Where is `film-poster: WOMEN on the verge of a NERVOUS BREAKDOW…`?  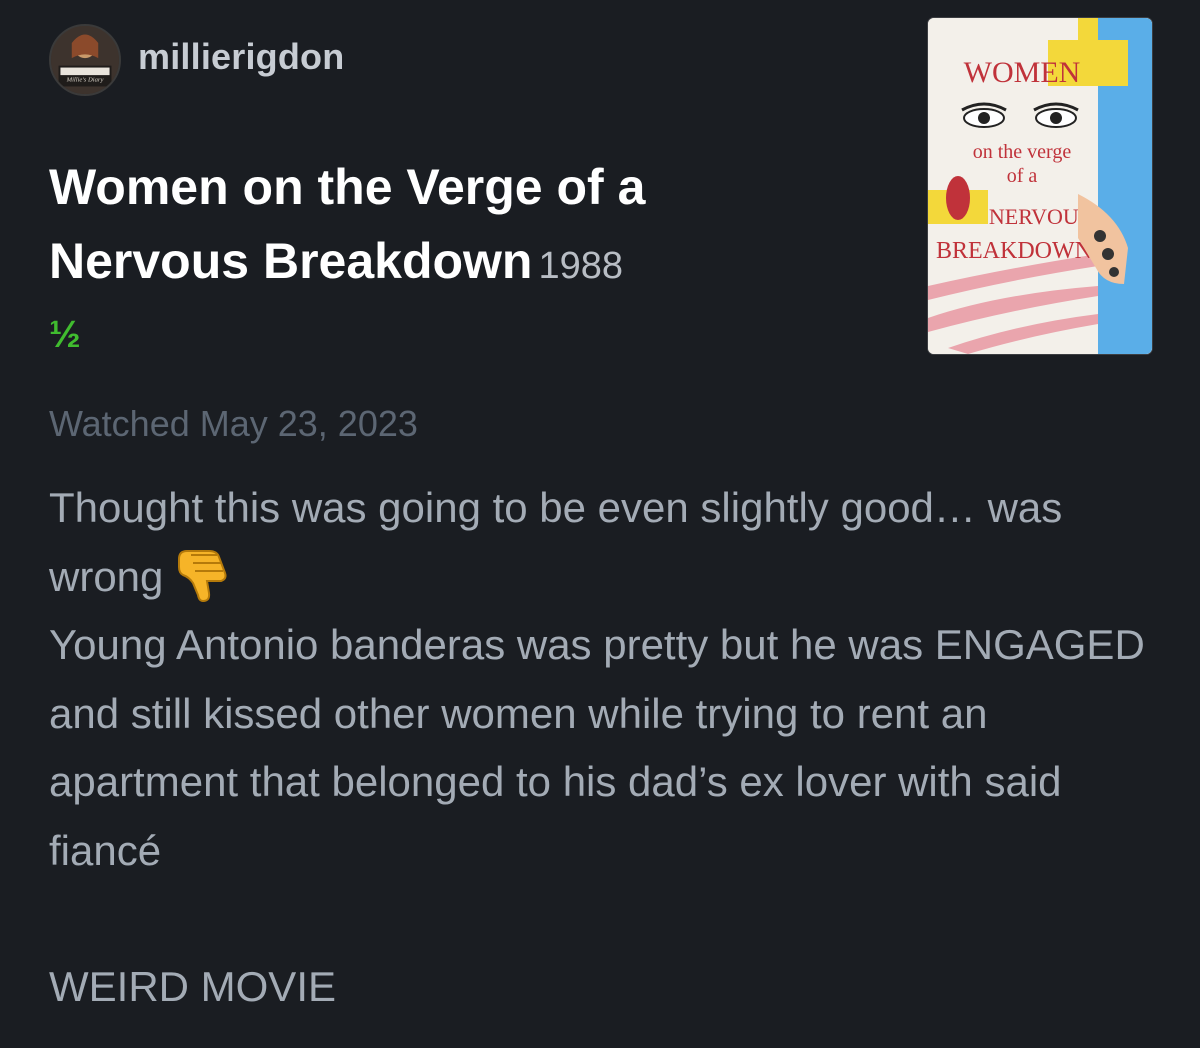 film-poster: WOMEN on the verge of a NERVOUS BREAKDOW… is located at coordinates (1040, 186).